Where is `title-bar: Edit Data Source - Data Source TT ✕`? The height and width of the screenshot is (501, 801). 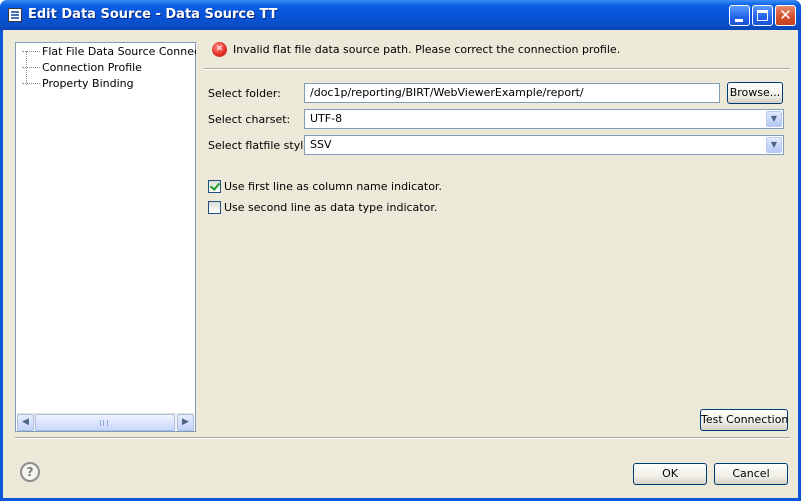
title-bar: Edit Data Source - Data Source TT ✕ is located at coordinates (400, 15).